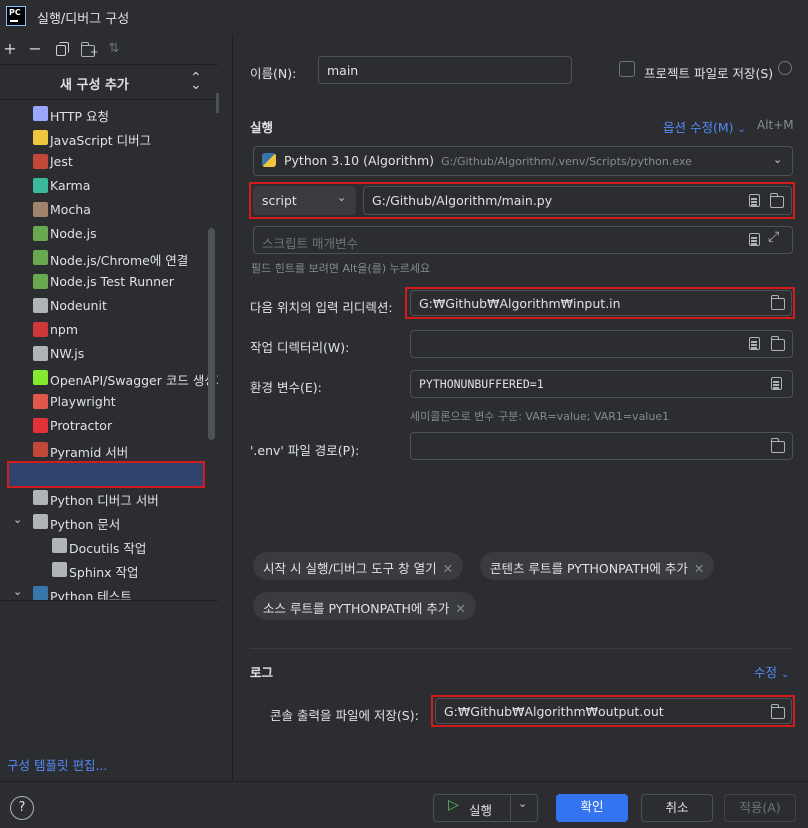 The image size is (808, 828). Describe the element at coordinates (597, 566) in the screenshot. I see `chip-content-roots: 콘텐츠 루트를 PYTHONPATH에 추가 ✕` at that location.